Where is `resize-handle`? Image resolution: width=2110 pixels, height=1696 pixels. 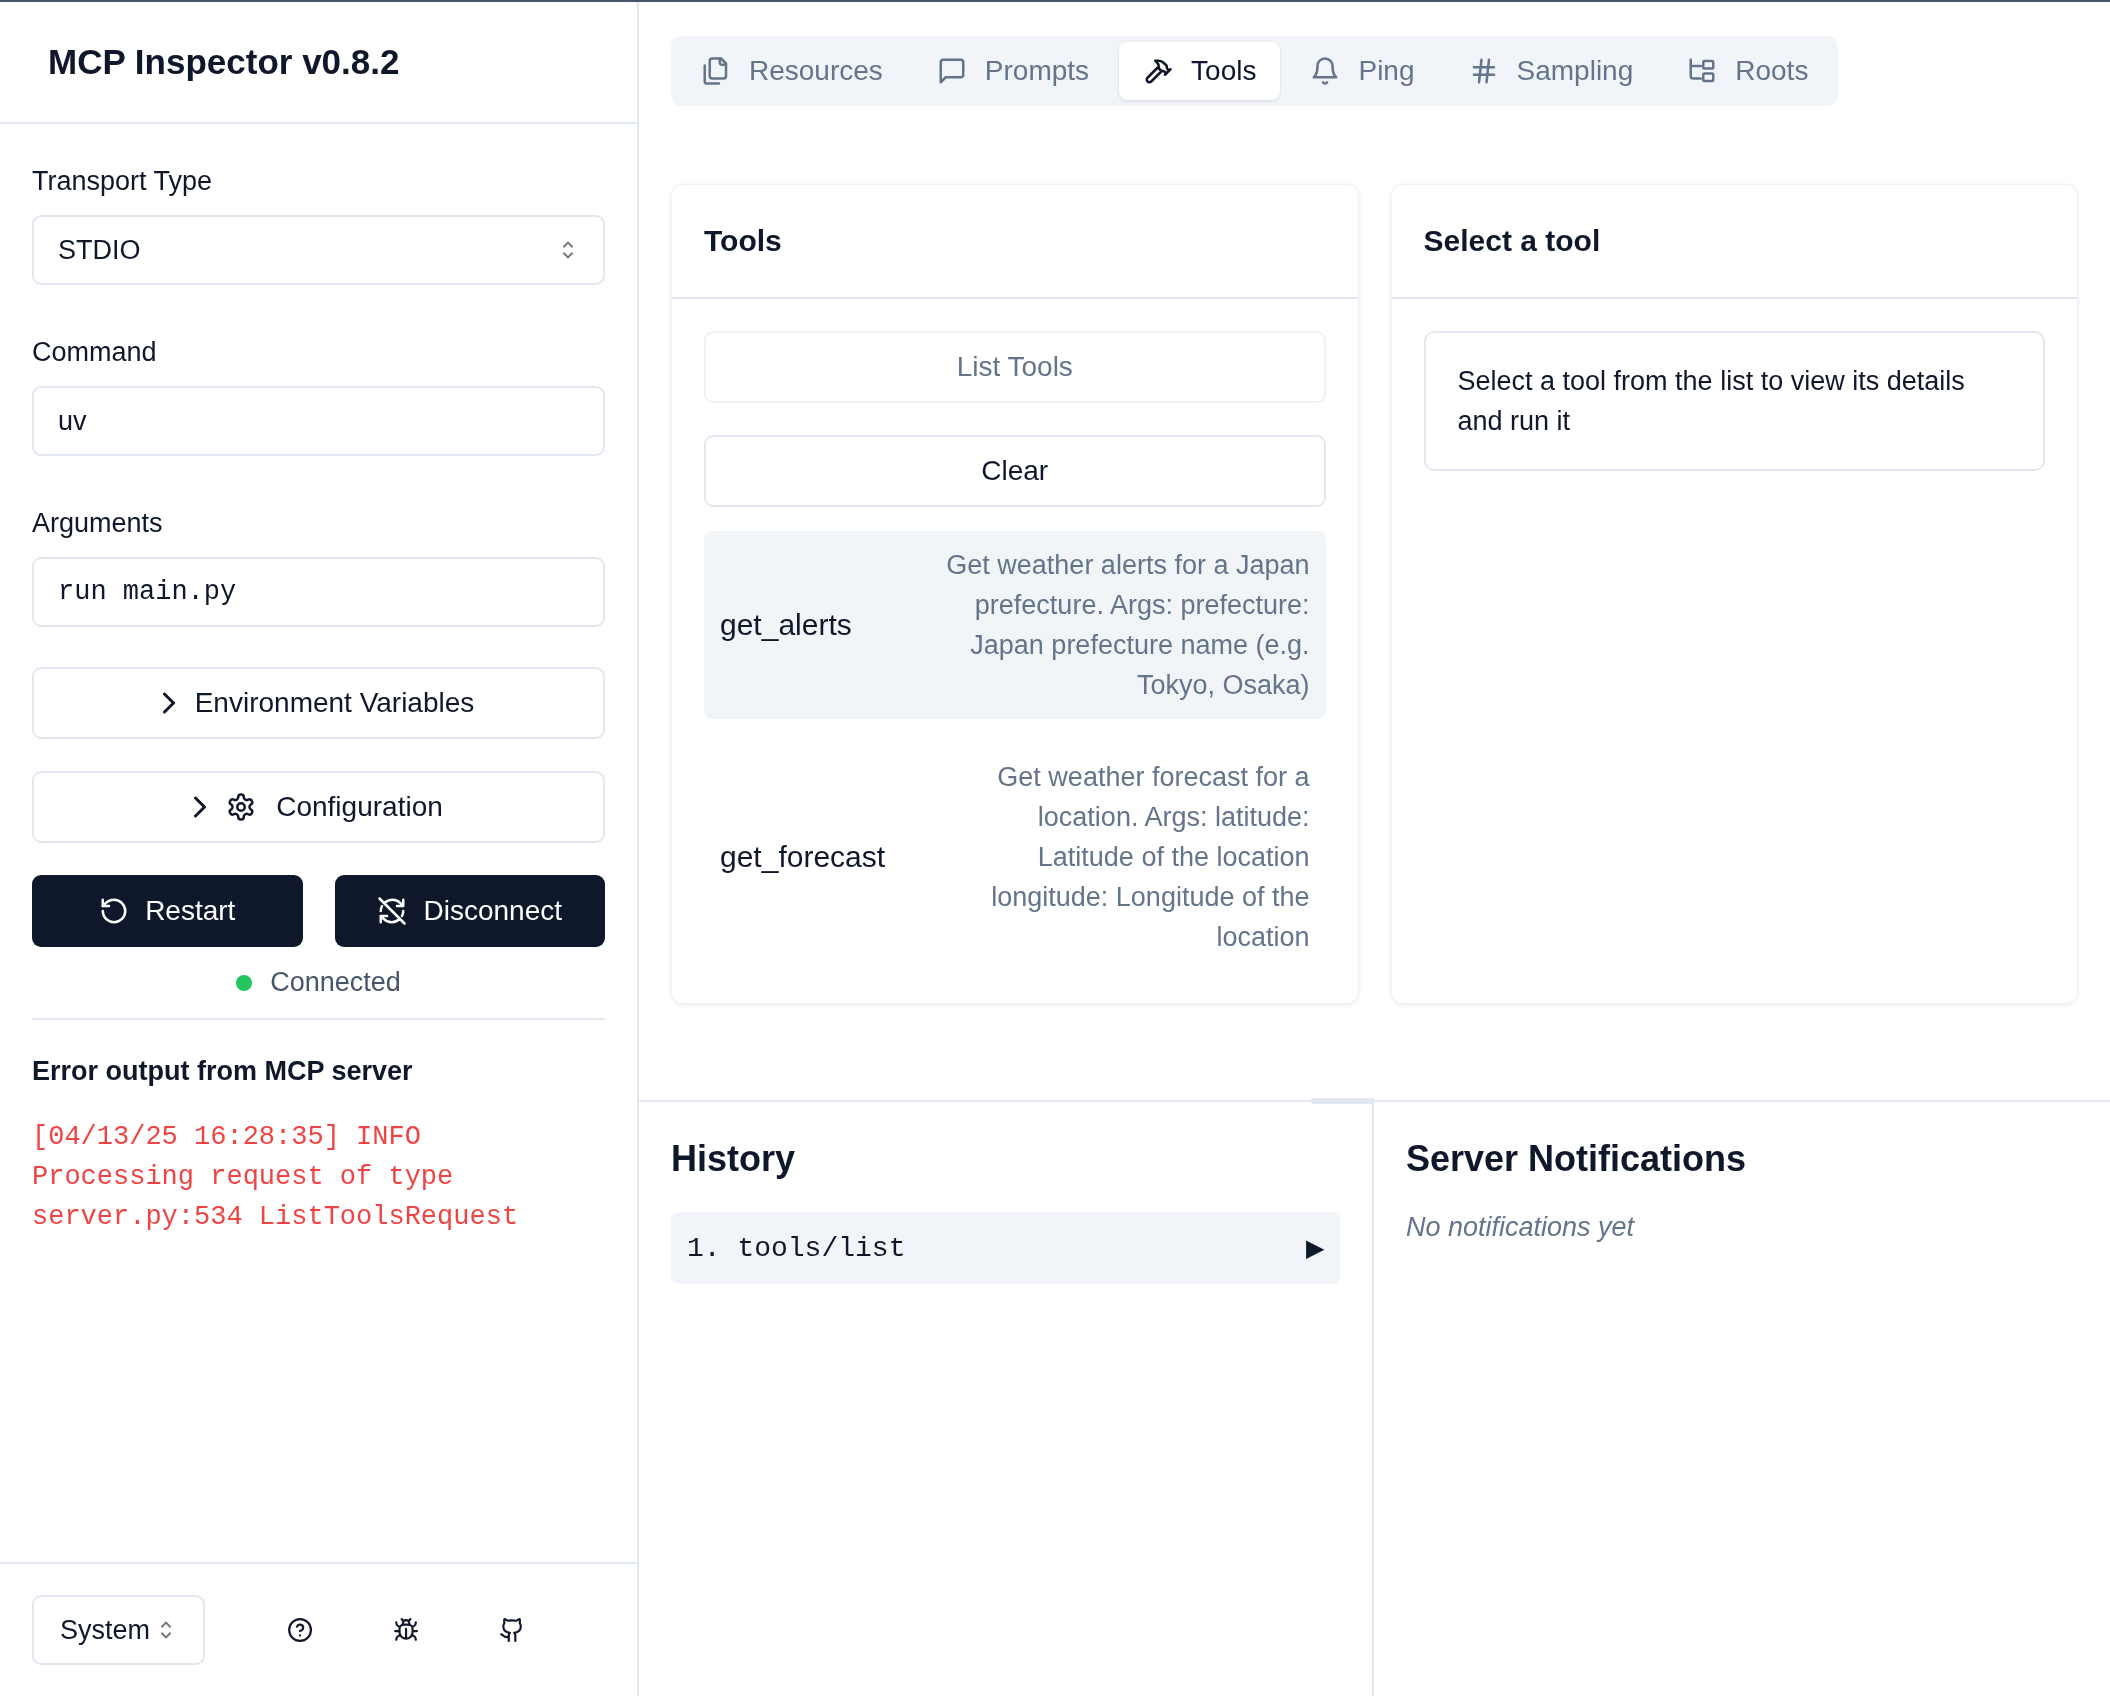 resize-handle is located at coordinates (1343, 1101).